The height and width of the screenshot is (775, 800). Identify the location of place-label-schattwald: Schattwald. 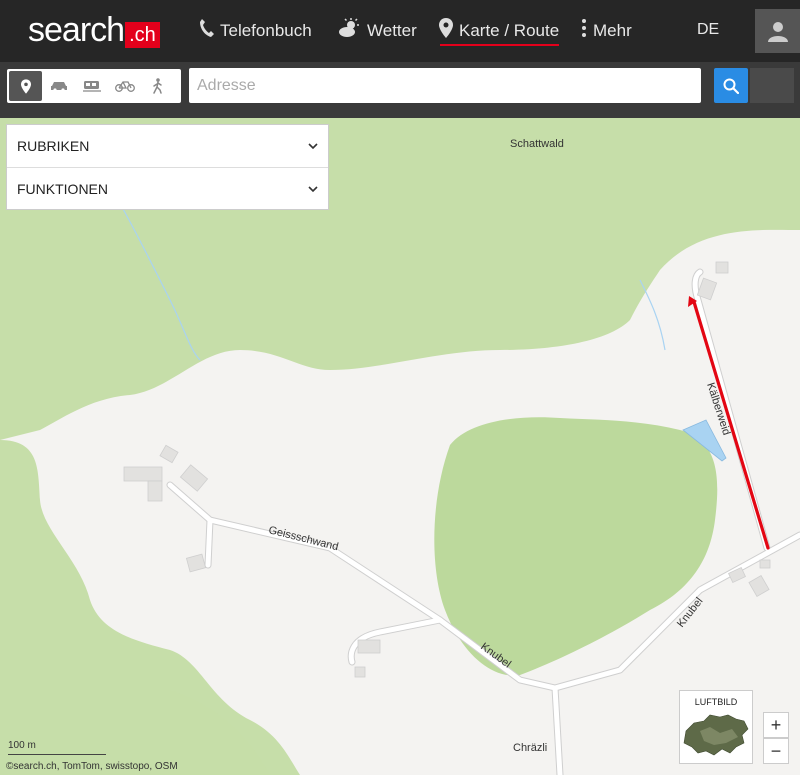
(537, 144).